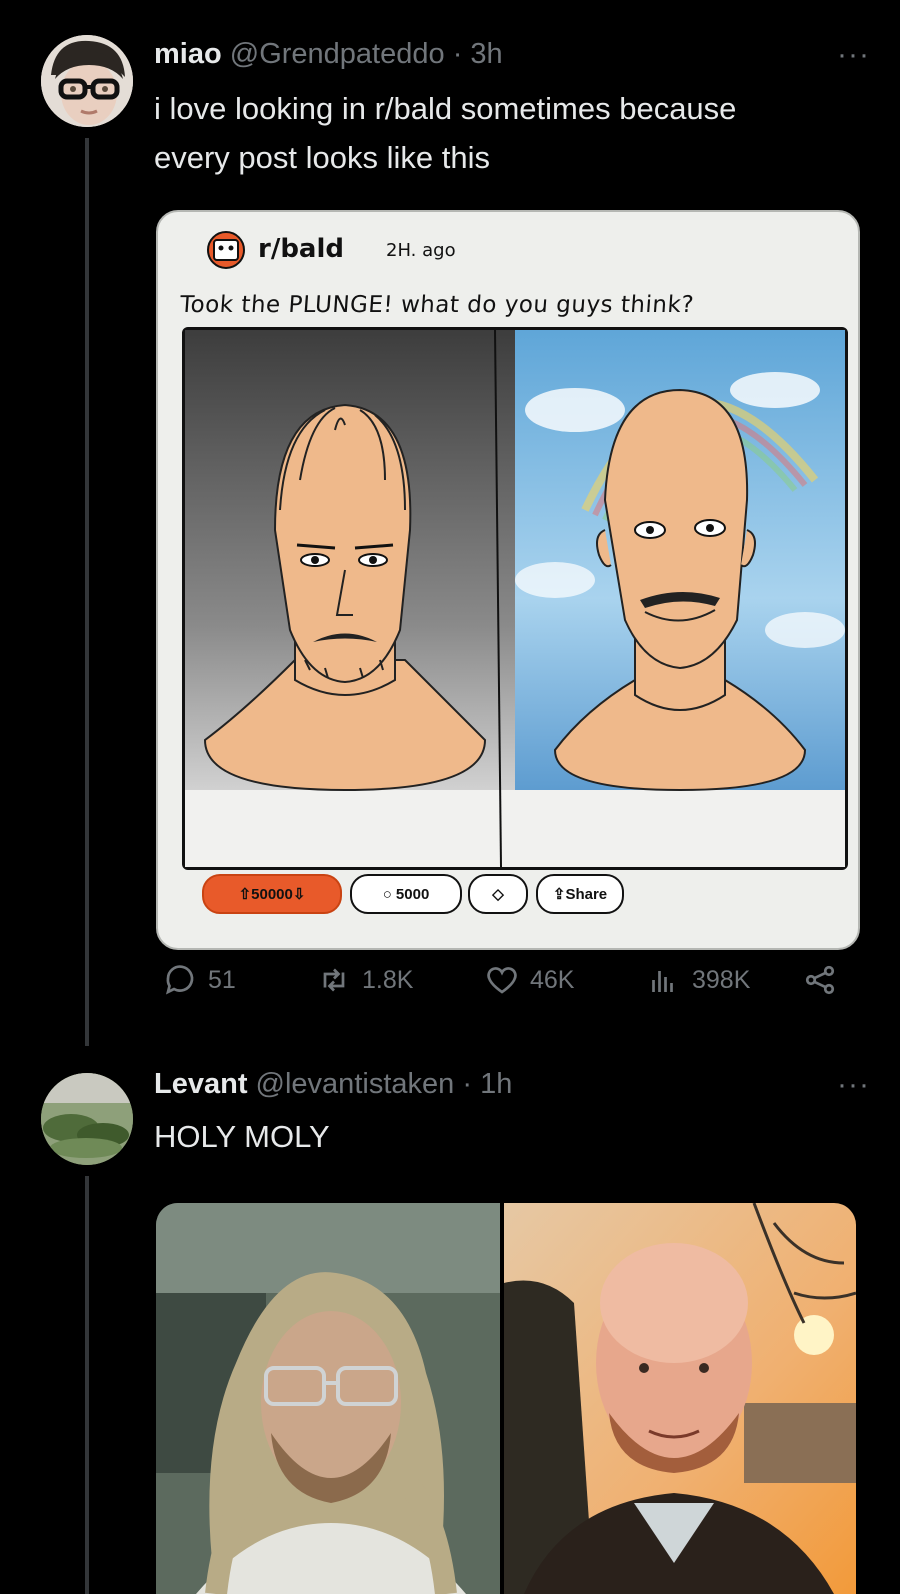 This screenshot has height=1594, width=900. What do you see at coordinates (662, 981) in the screenshot?
I see `views-icon` at bounding box center [662, 981].